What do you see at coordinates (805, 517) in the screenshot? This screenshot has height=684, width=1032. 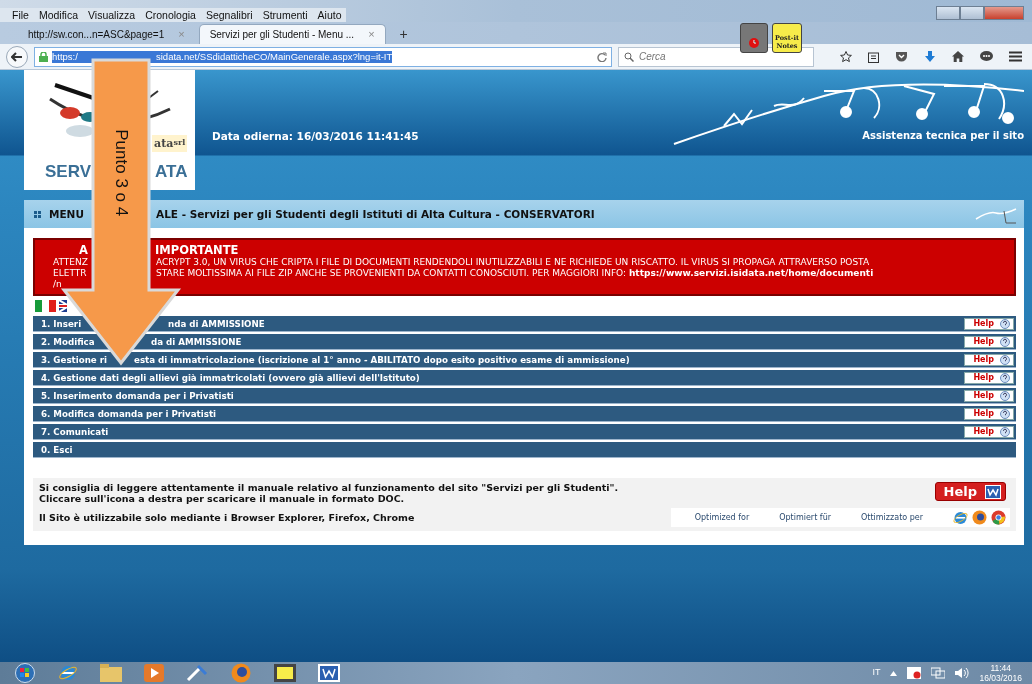 I see `optimized-label: Optimiert für` at bounding box center [805, 517].